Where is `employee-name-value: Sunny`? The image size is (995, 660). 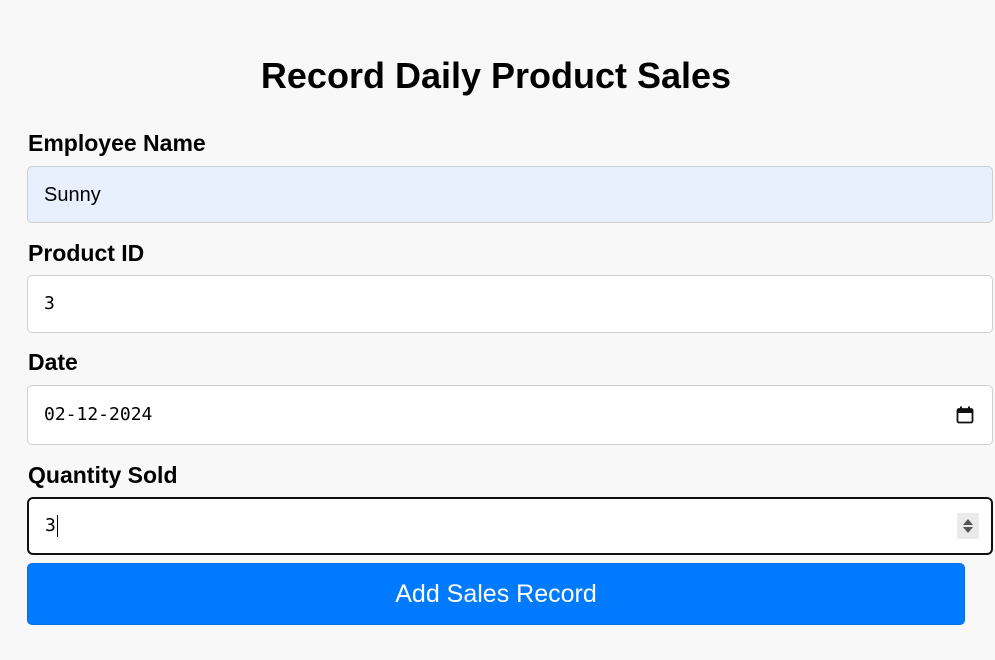 employee-name-value: Sunny is located at coordinates (72, 194).